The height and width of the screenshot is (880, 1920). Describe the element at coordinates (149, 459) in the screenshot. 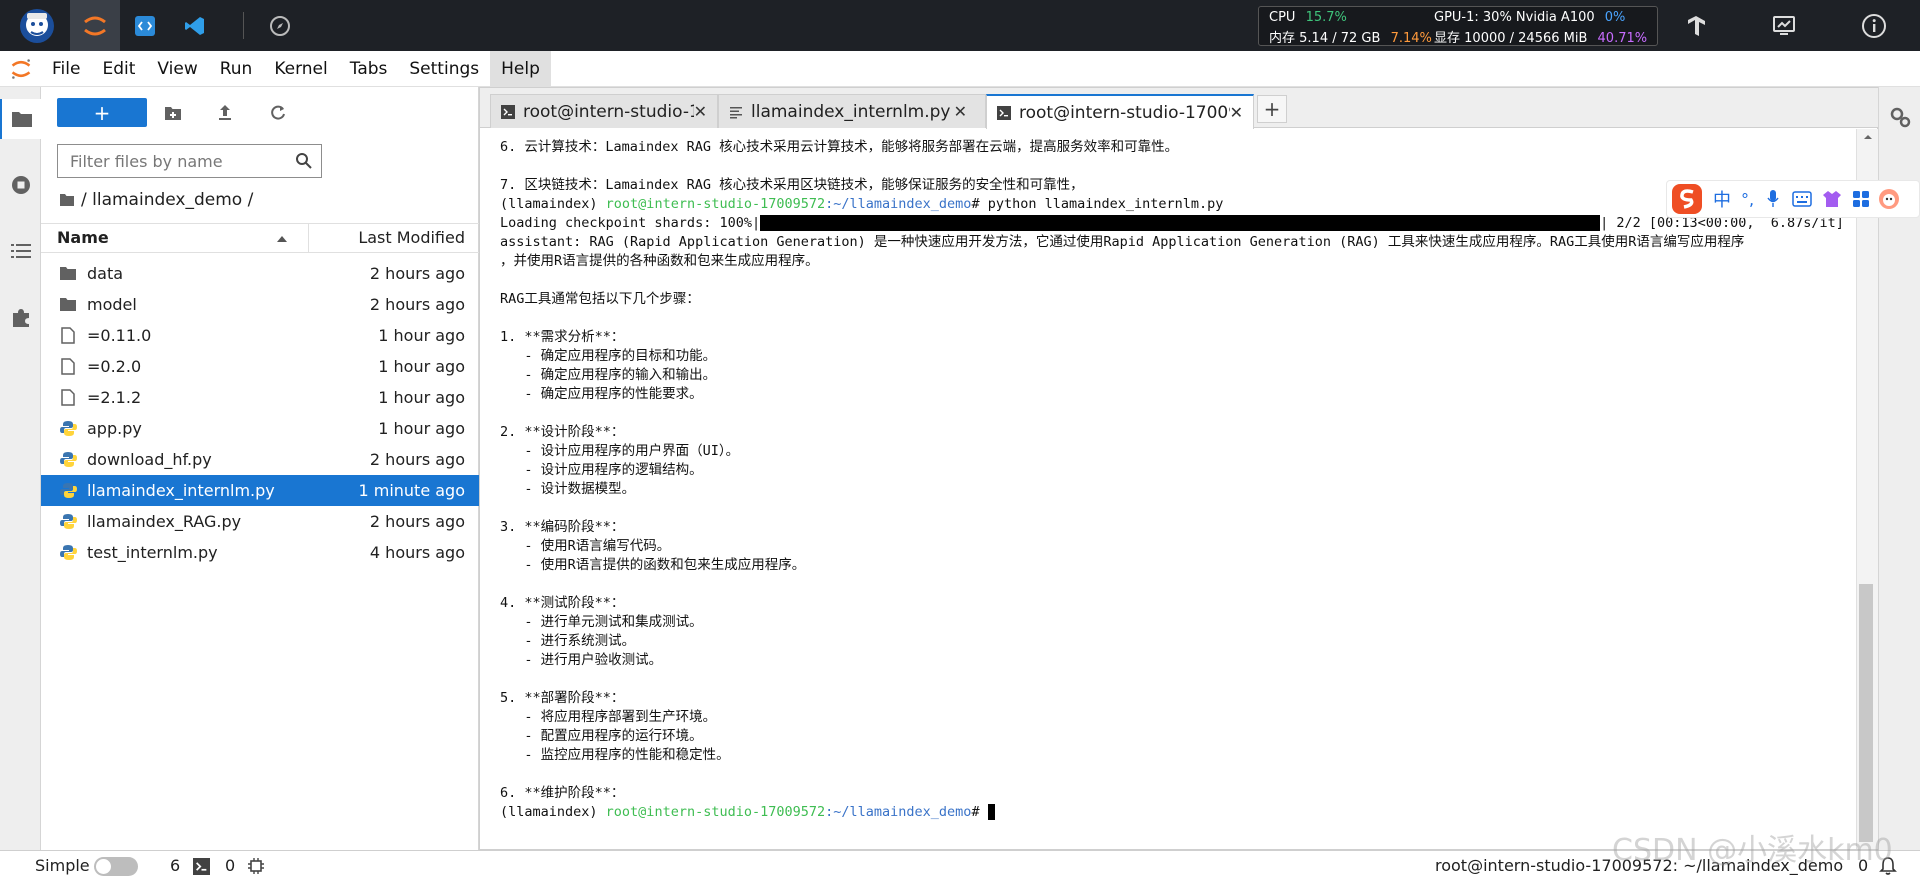

I see `file-name: download_hf.py` at that location.